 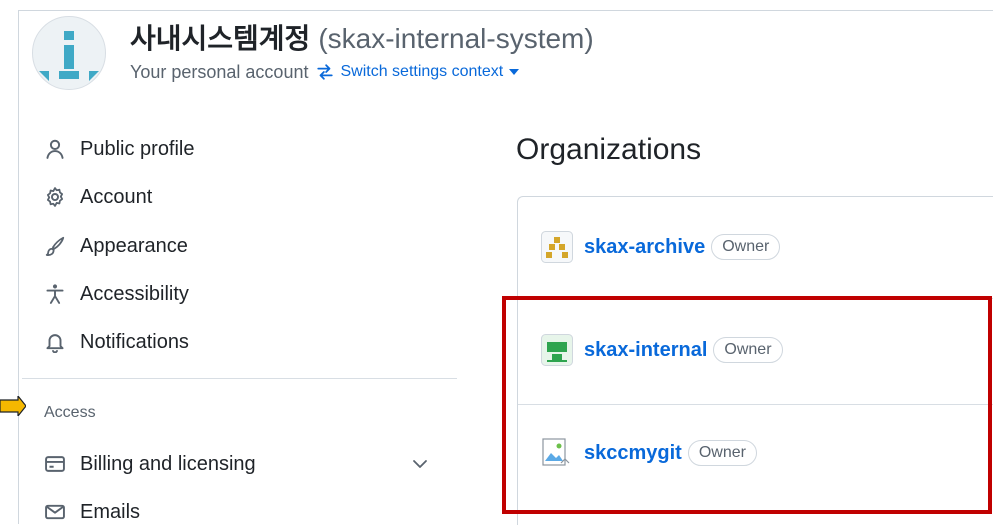 What do you see at coordinates (137, 148) in the screenshot?
I see `sidebar-item-label: Public profile` at bounding box center [137, 148].